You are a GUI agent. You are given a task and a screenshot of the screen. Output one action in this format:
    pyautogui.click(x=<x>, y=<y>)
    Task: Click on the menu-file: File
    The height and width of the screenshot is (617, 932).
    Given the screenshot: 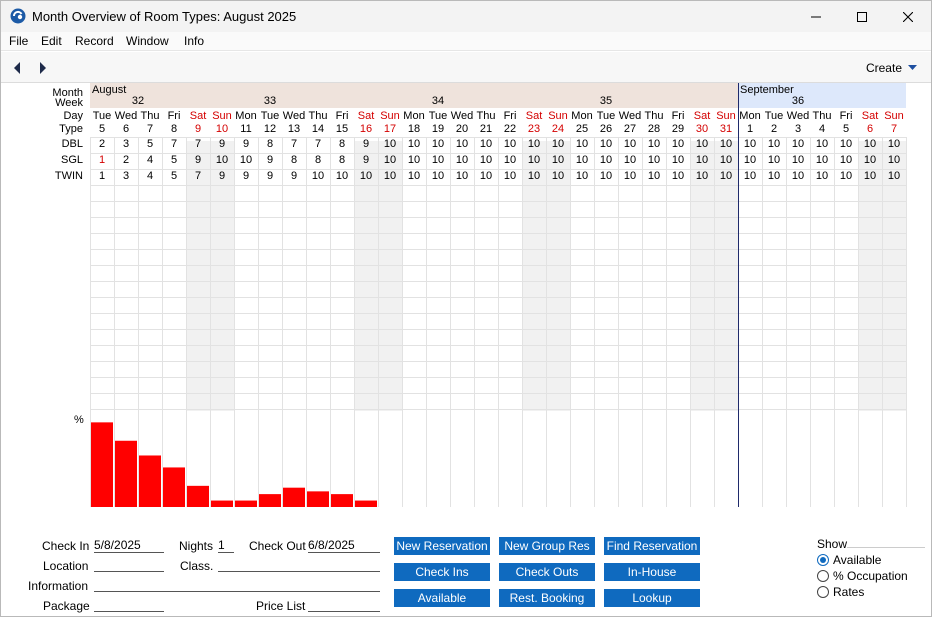 What is the action you would take?
    pyautogui.click(x=18, y=41)
    